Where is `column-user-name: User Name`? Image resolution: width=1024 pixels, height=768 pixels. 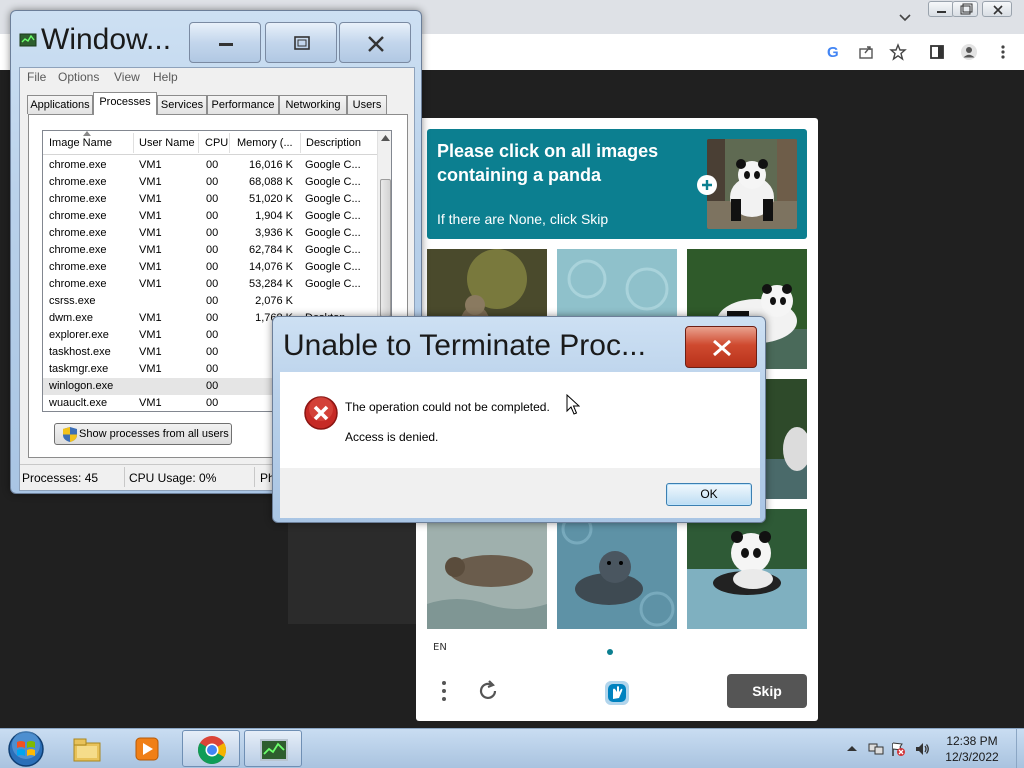 column-user-name: User Name is located at coordinates (167, 143).